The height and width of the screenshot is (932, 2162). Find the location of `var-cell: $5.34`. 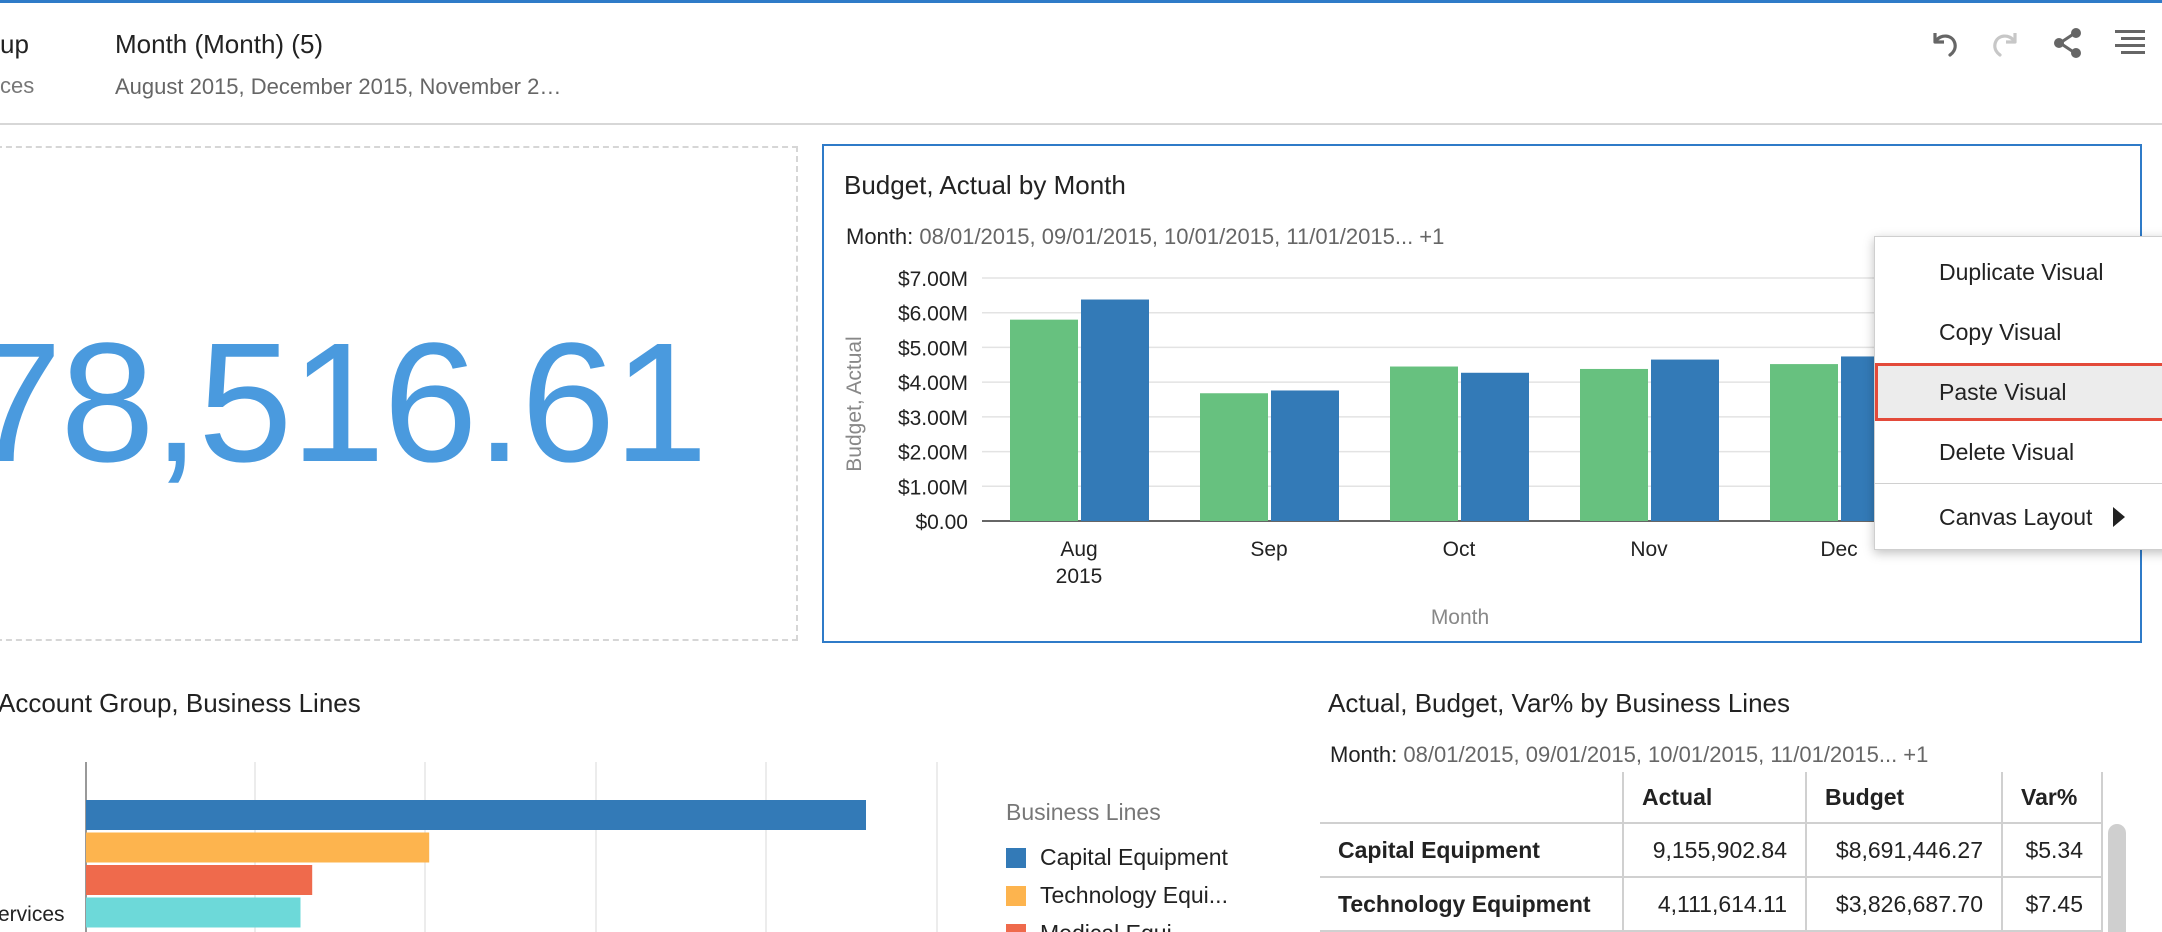

var-cell: $5.34 is located at coordinates (2052, 850).